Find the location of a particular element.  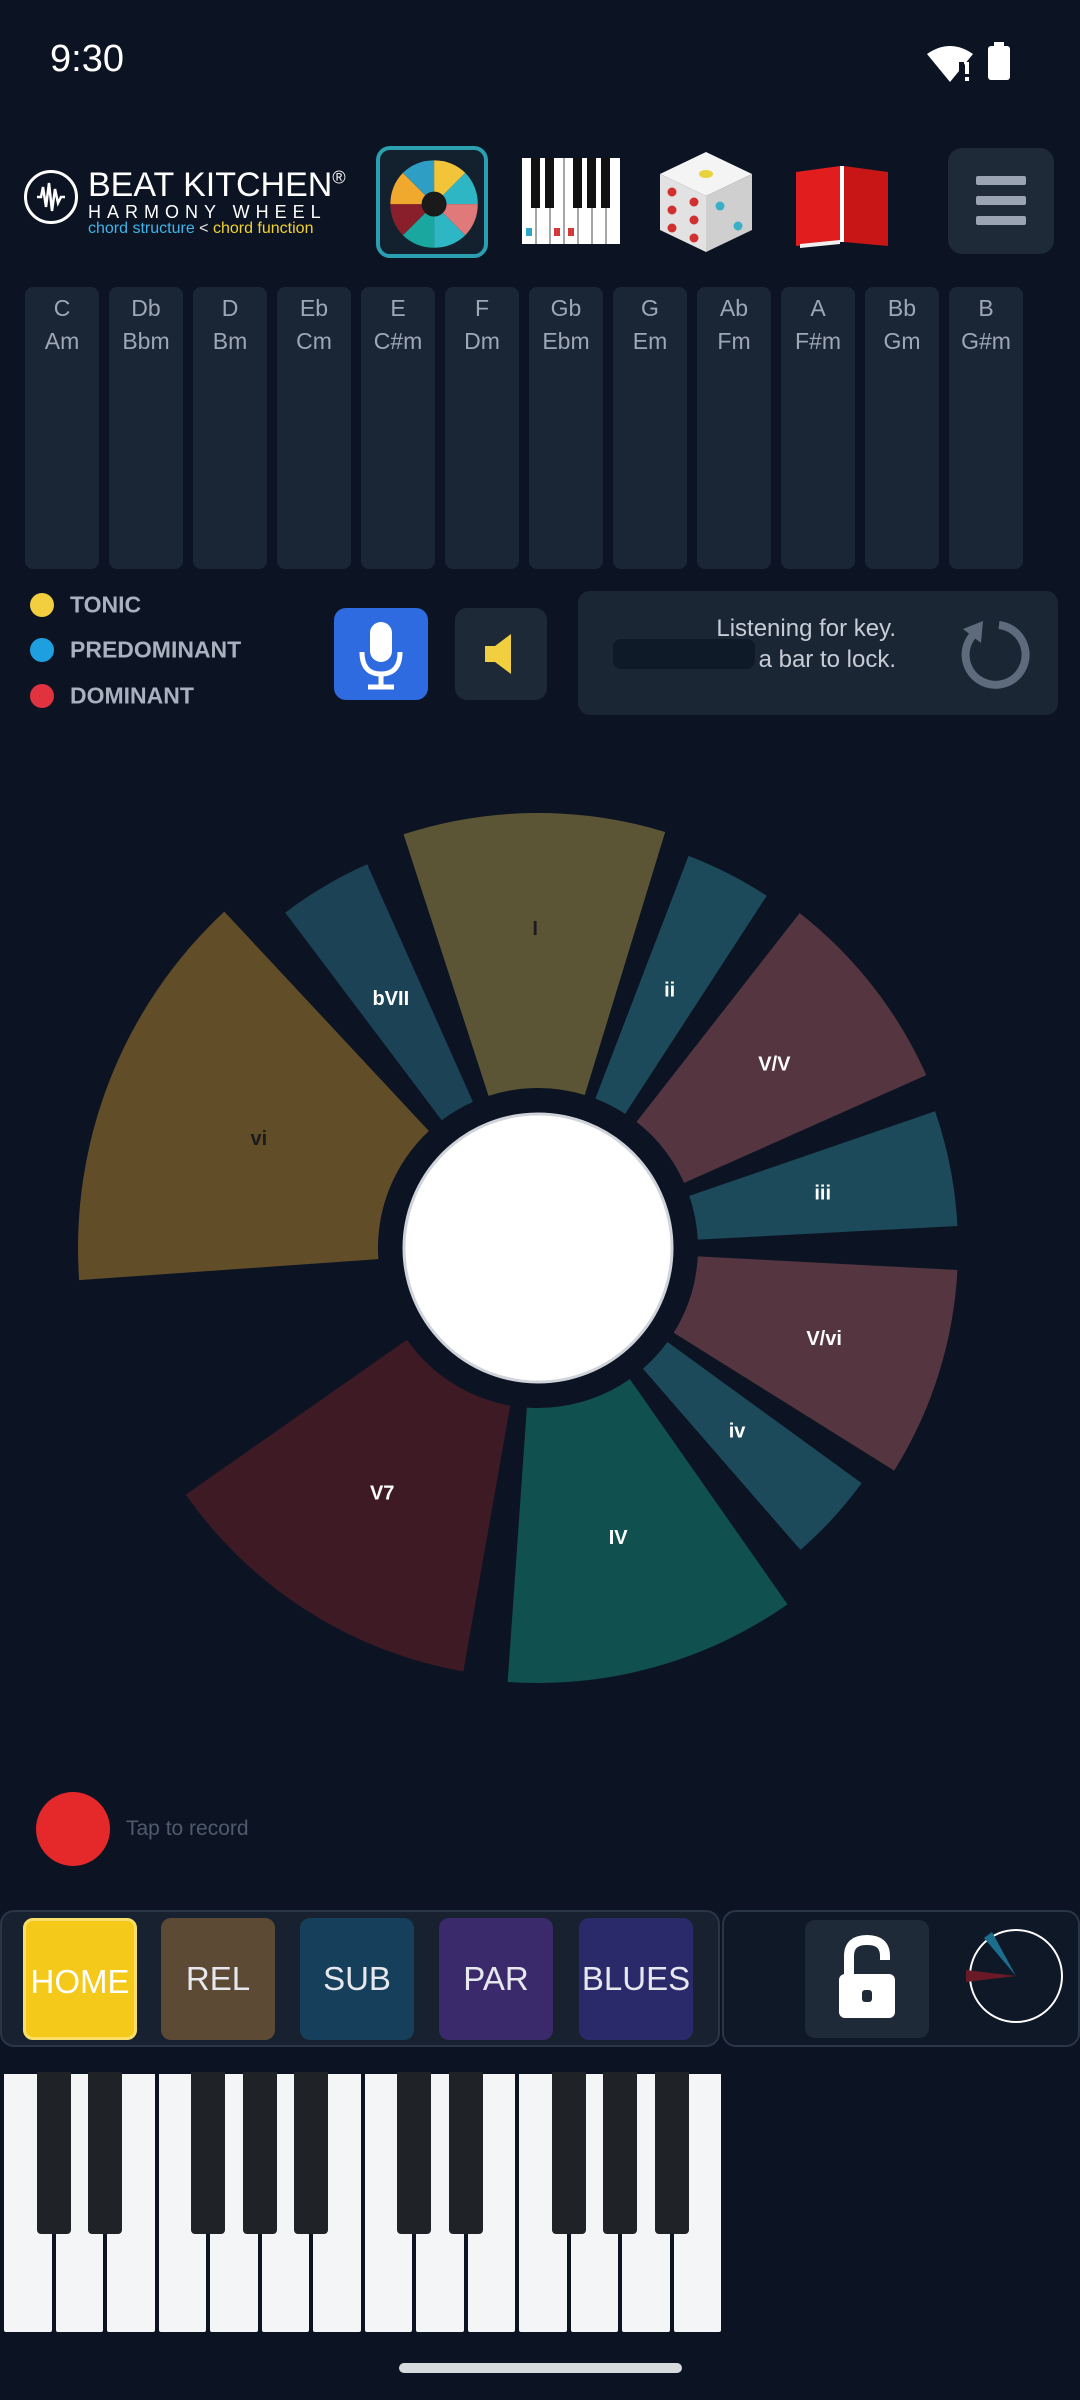

wheel-segment-label: iv is located at coordinates (738, 1431).